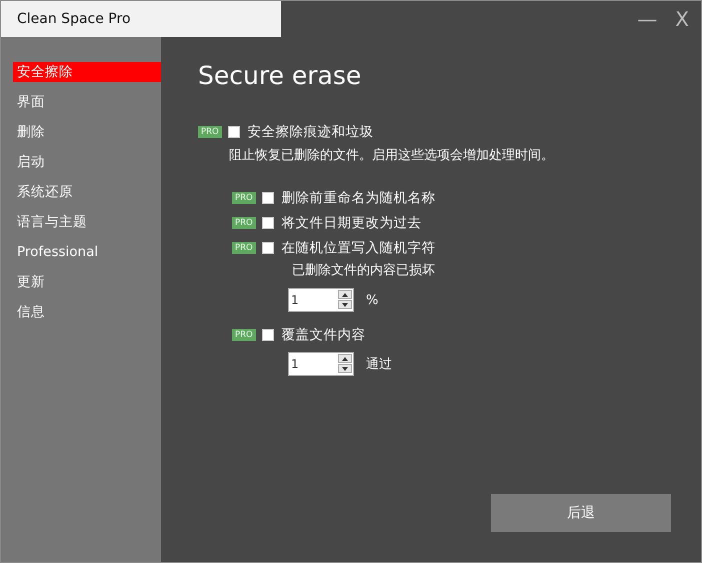  Describe the element at coordinates (87, 72) in the screenshot. I see `sidebar-item: 安全擦除` at that location.